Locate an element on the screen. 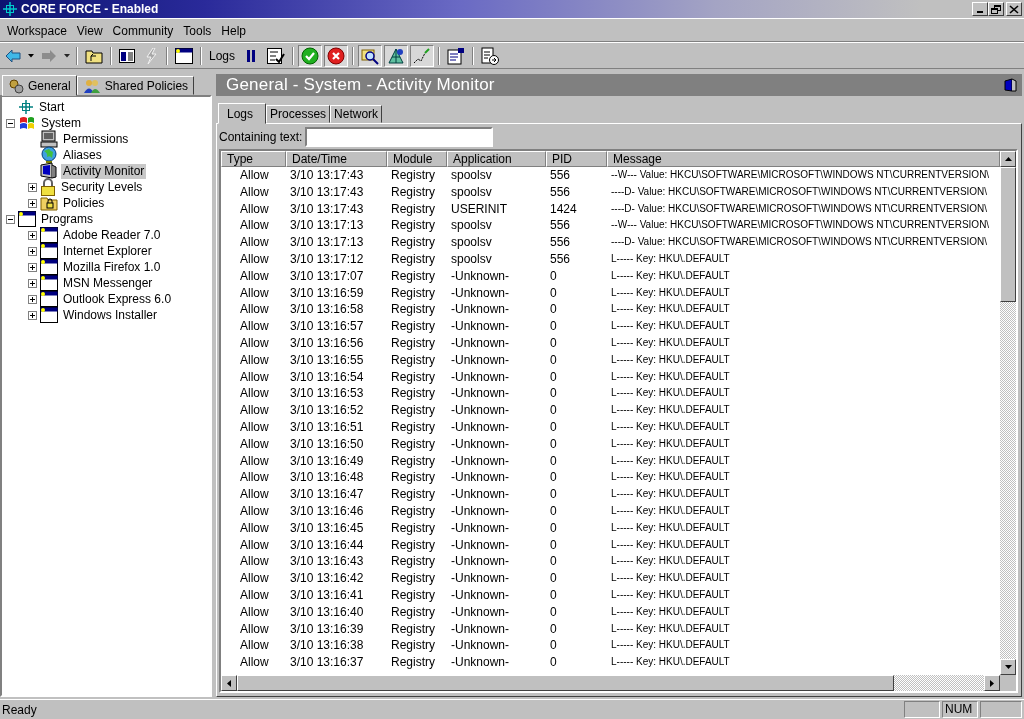 The height and width of the screenshot is (719, 1024). sidebar-tab: Shared Policies is located at coordinates (135, 85).